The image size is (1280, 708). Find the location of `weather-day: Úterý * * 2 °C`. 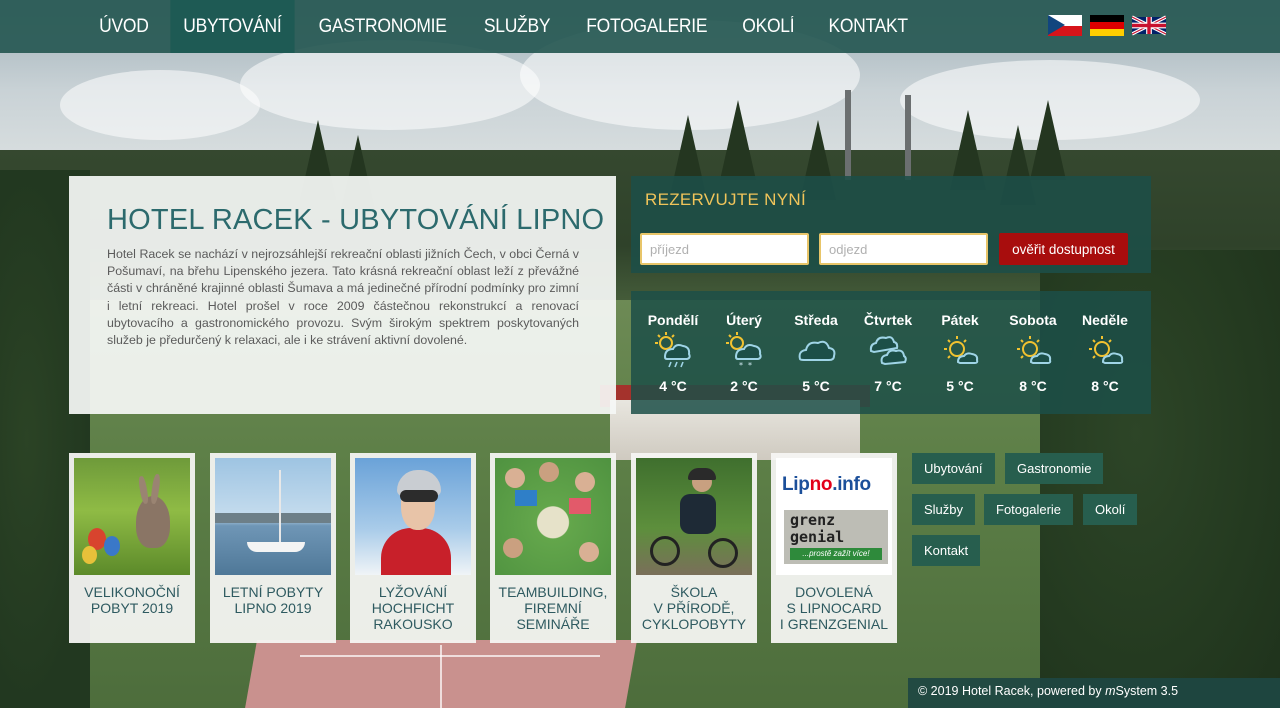

weather-day: Úterý * * 2 °C is located at coordinates (744, 352).